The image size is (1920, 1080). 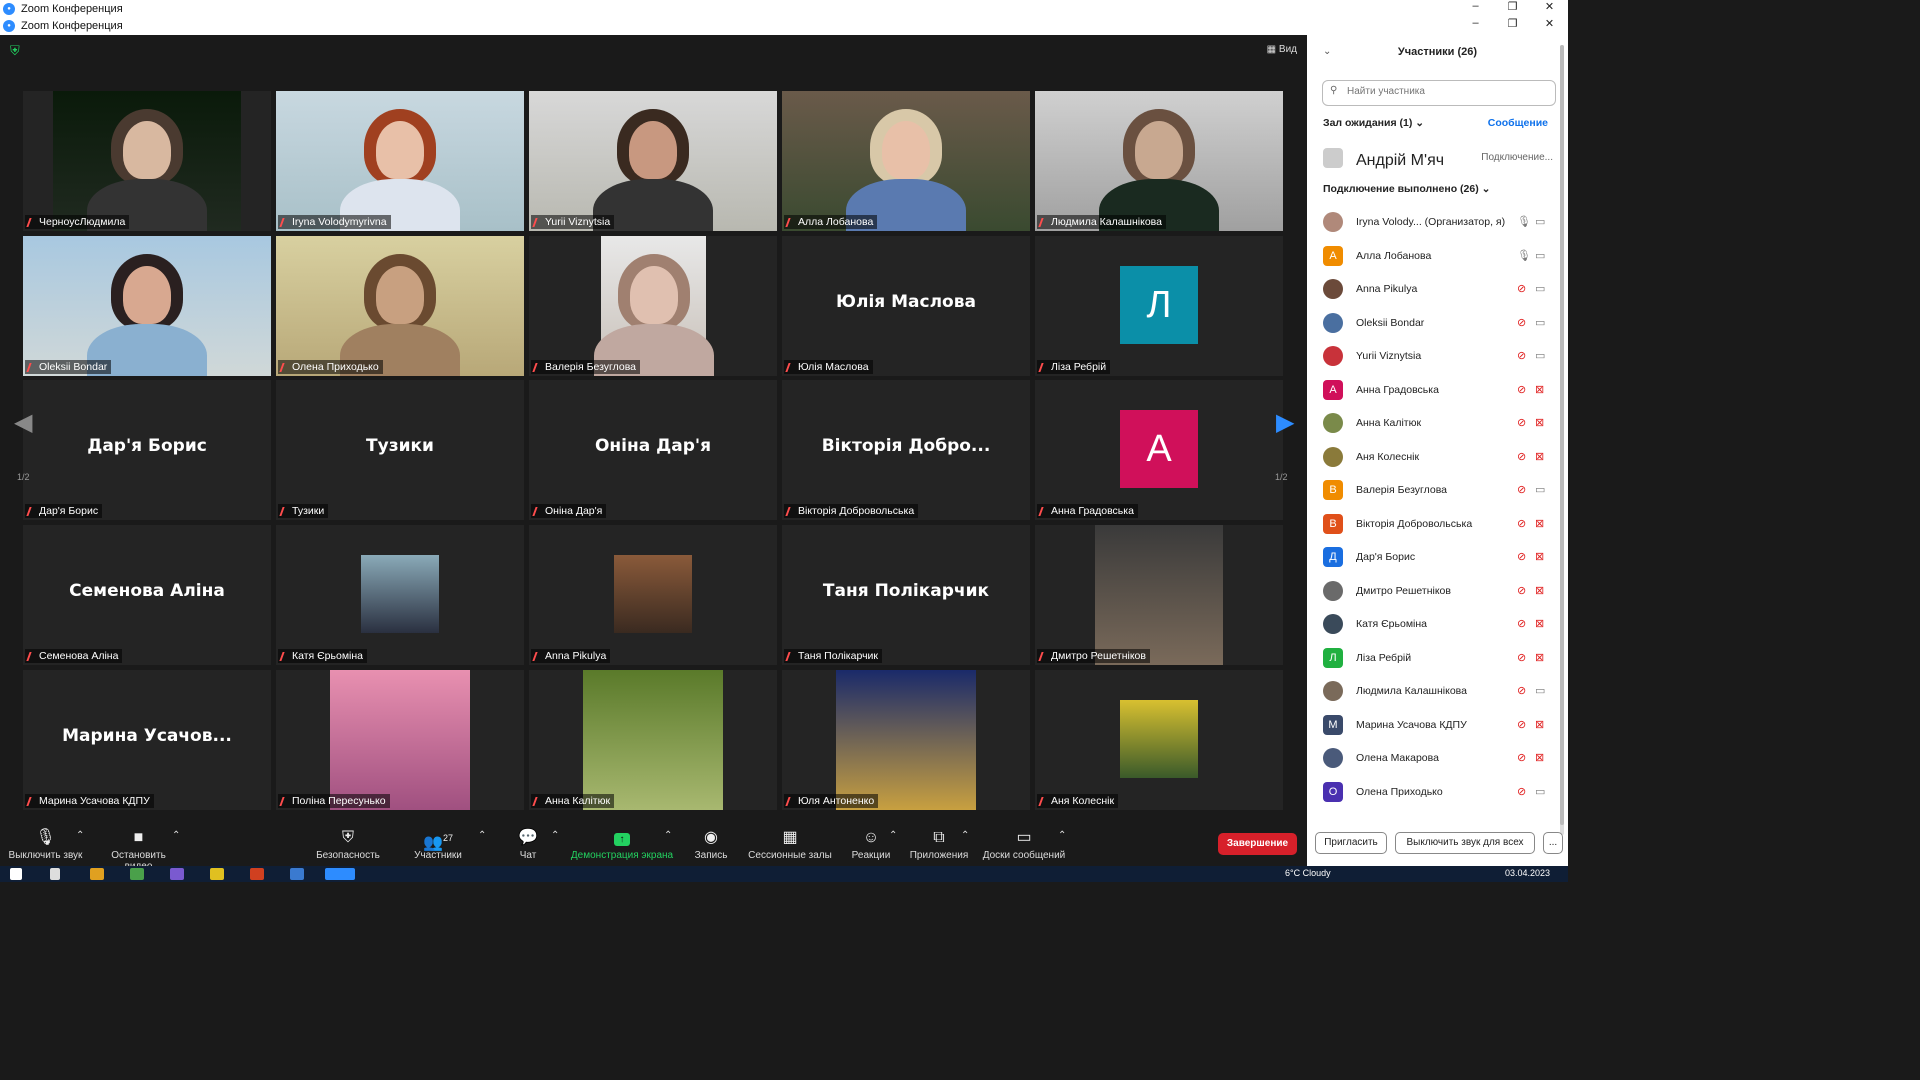 I want to click on whiteboard-options-chevron-icon: ⌃, so click(x=1062, y=835).